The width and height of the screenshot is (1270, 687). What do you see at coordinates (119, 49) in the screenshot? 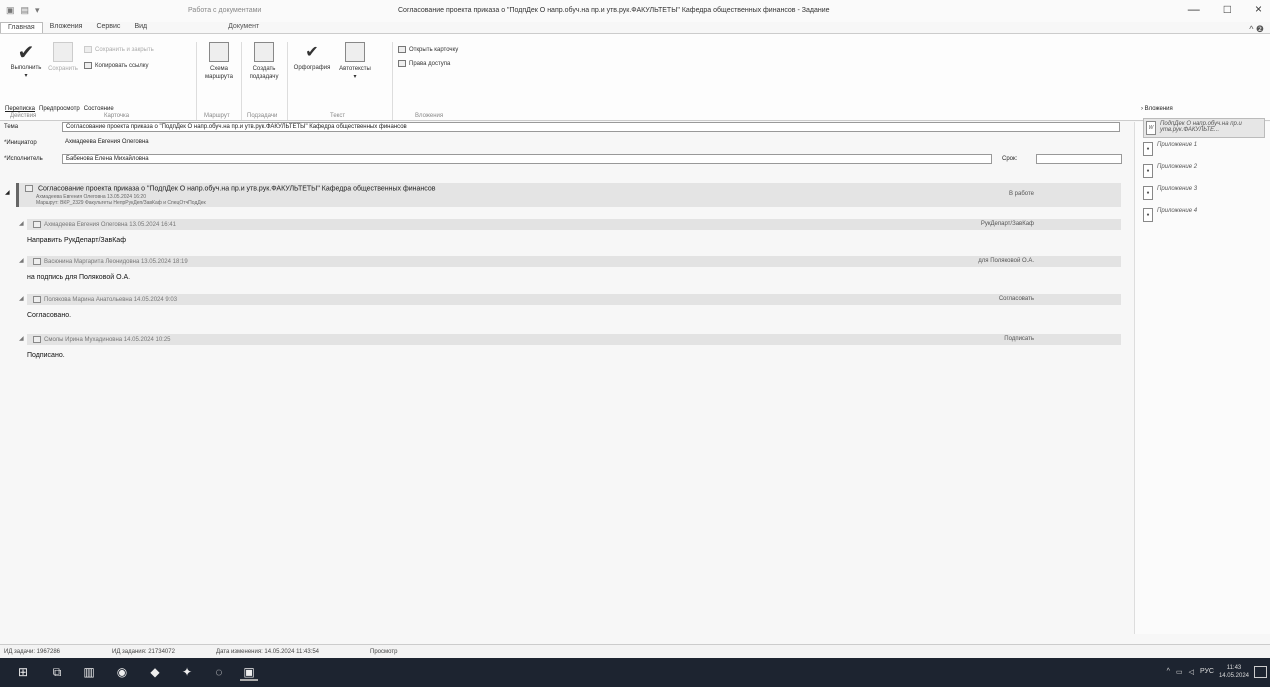
I see `save-and-close-button: Сохранить и закрыть` at bounding box center [119, 49].